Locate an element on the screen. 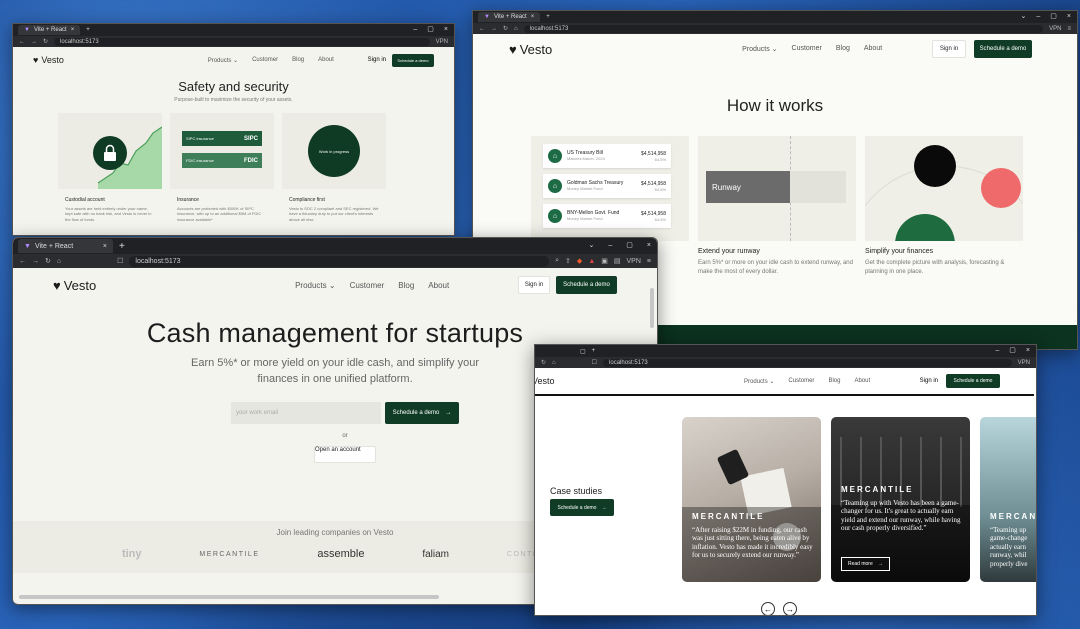 The height and width of the screenshot is (629, 1080). fdic-logo: FDIC is located at coordinates (251, 160).